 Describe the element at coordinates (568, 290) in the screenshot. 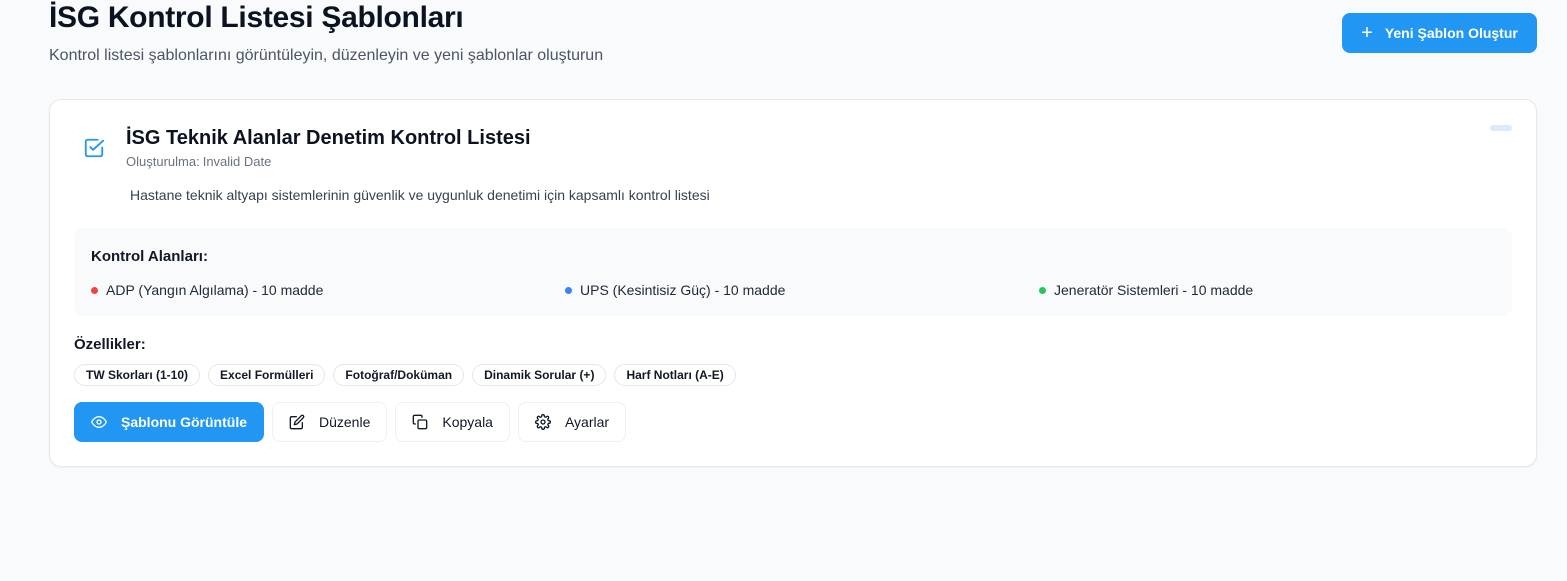

I see `blue-dot-icon` at that location.